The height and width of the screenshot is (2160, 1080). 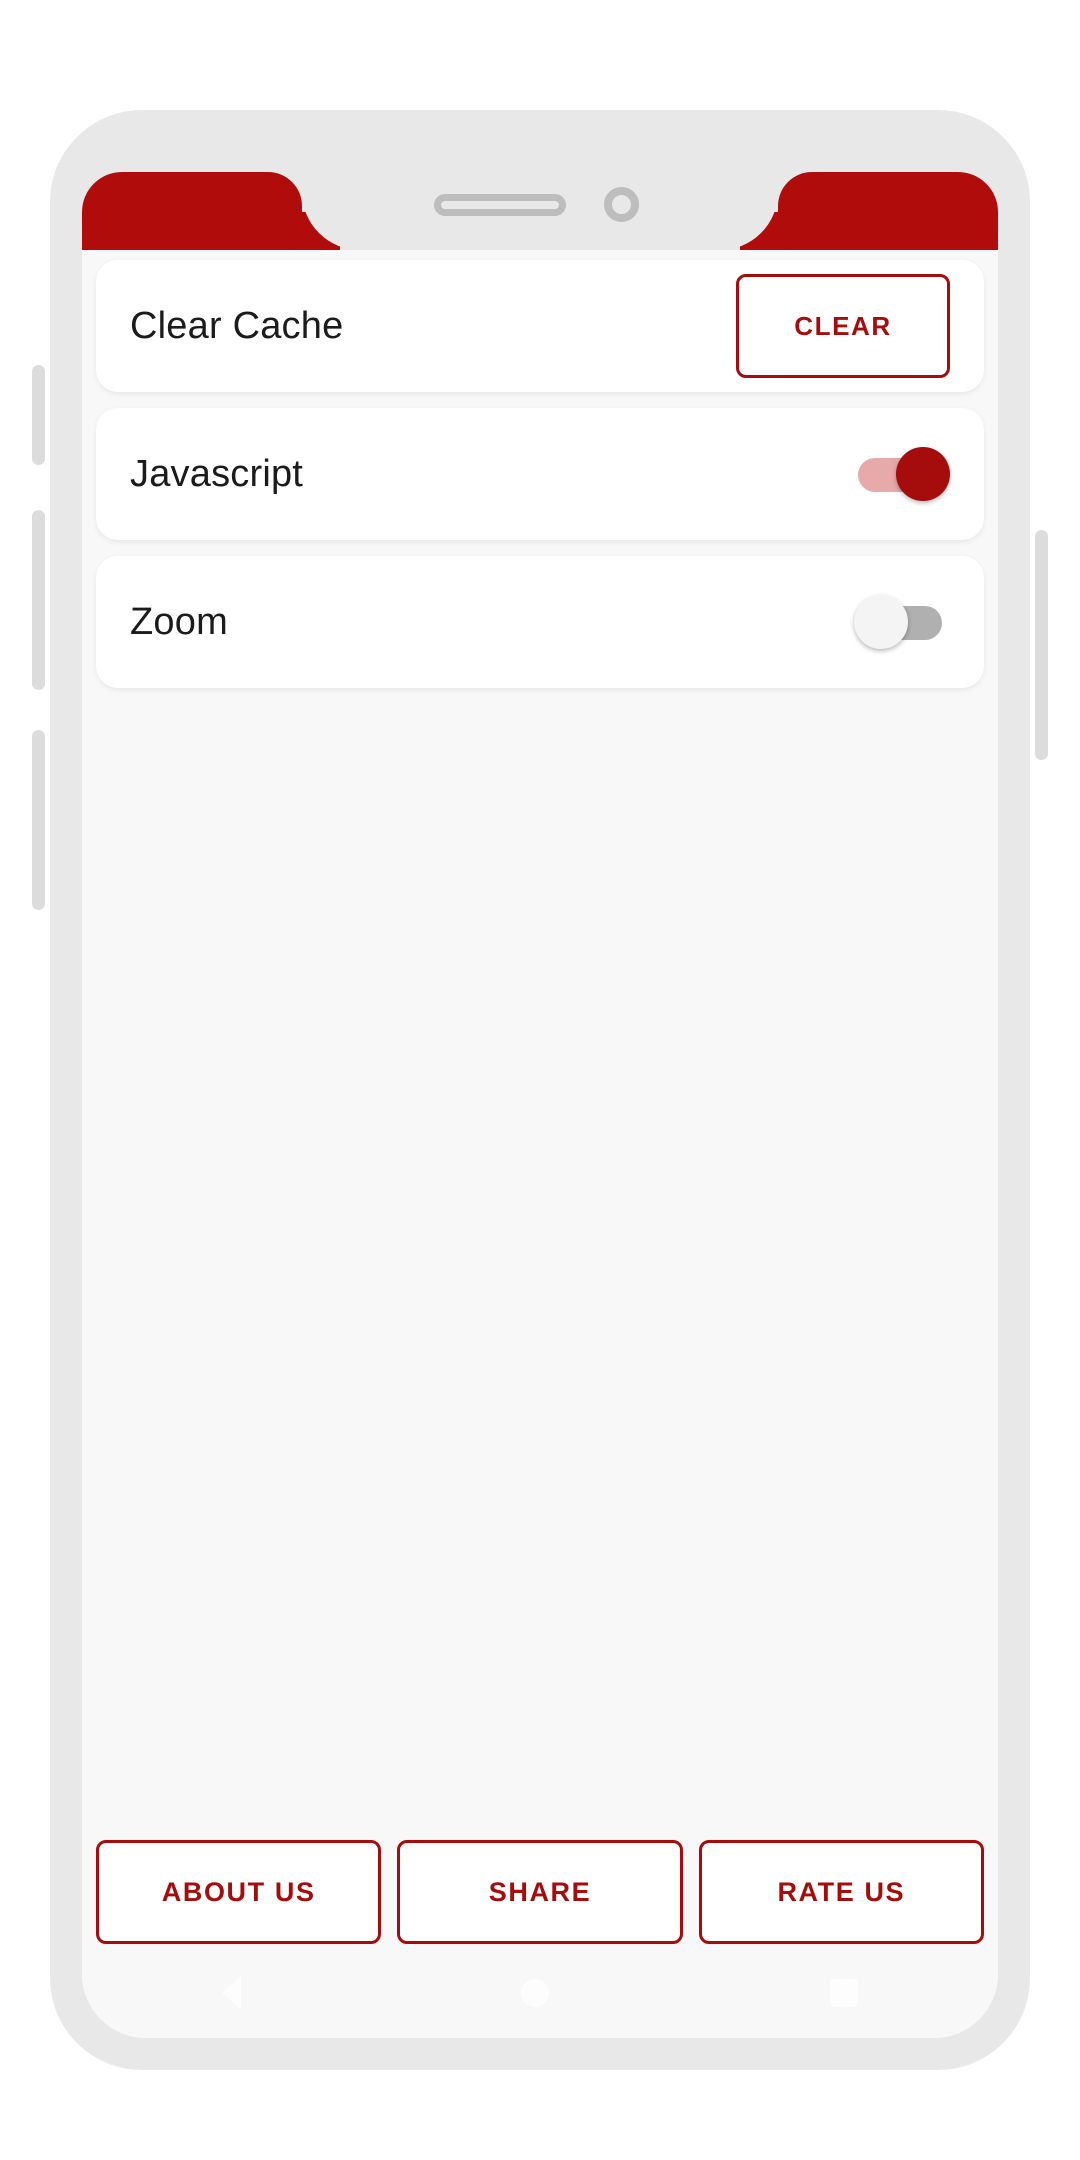 What do you see at coordinates (500, 205) in the screenshot?
I see `earpiece-speaker-icon` at bounding box center [500, 205].